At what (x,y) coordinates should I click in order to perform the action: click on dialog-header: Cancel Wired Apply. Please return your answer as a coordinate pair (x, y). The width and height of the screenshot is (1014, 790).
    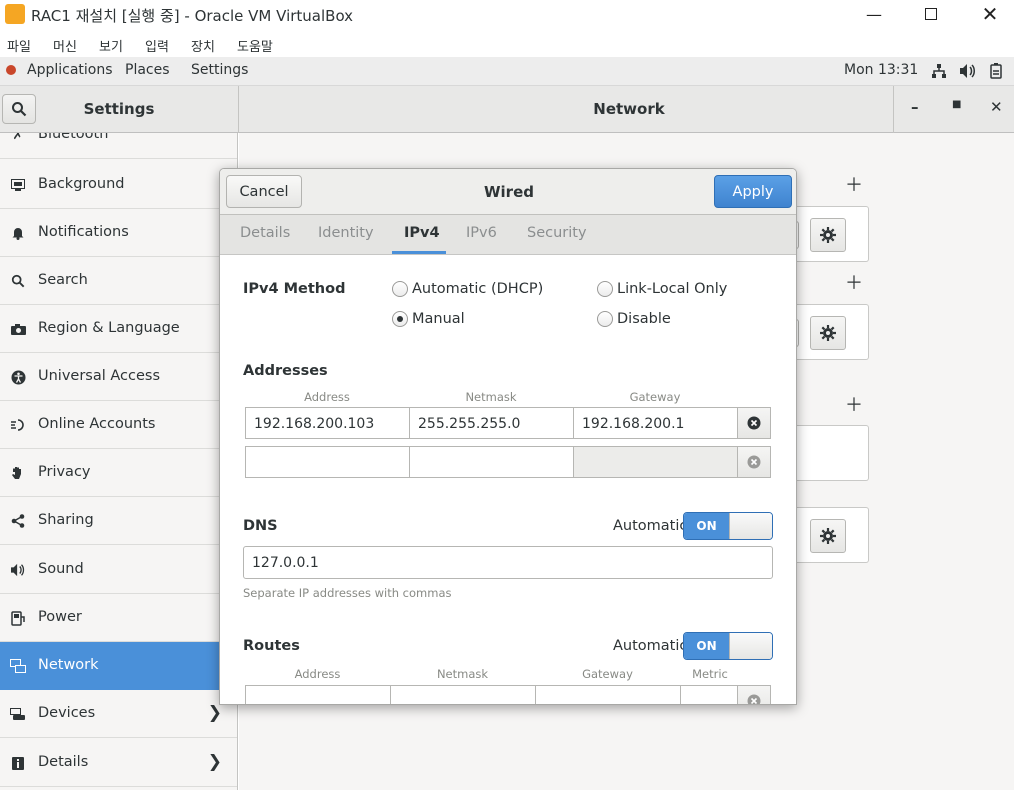
    Looking at the image, I should click on (508, 192).